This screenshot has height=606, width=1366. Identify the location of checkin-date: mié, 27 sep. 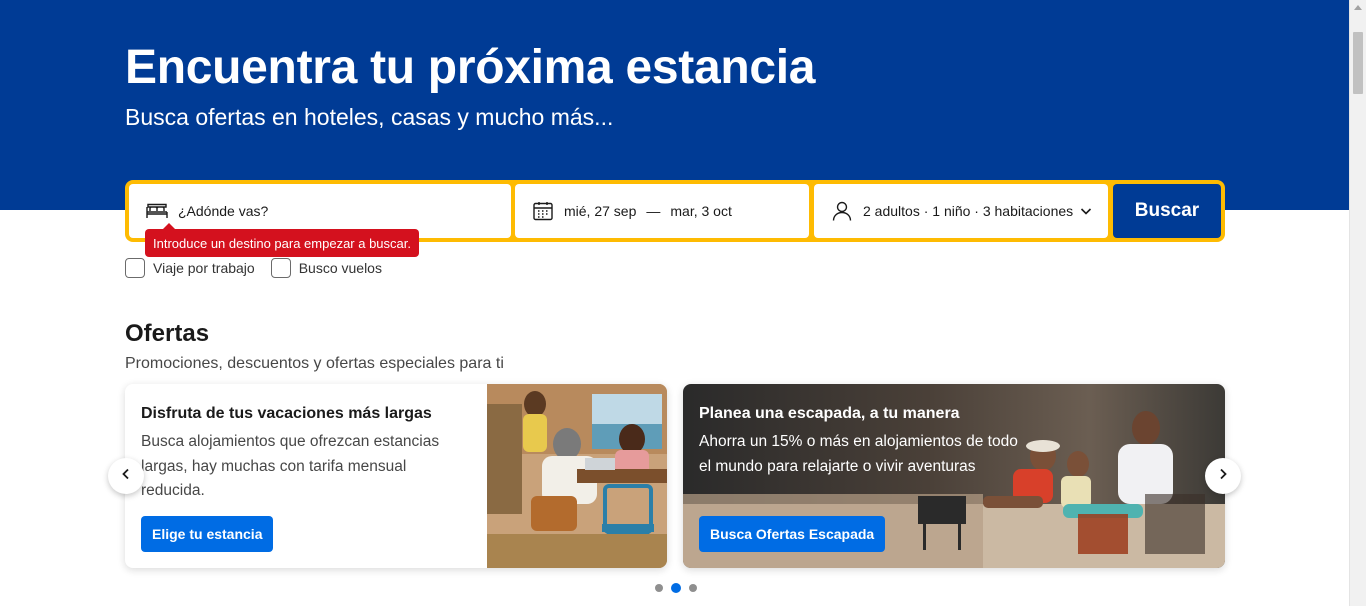
(600, 211).